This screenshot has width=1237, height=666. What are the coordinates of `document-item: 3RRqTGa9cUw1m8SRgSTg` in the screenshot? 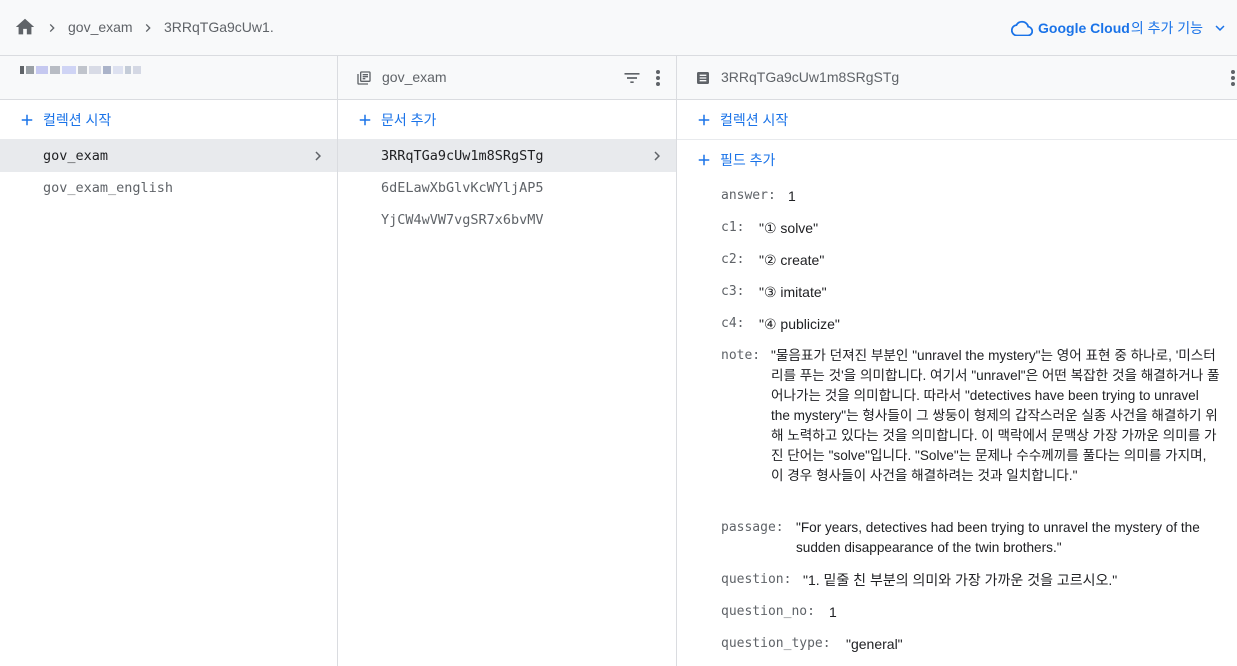 It's located at (507, 156).